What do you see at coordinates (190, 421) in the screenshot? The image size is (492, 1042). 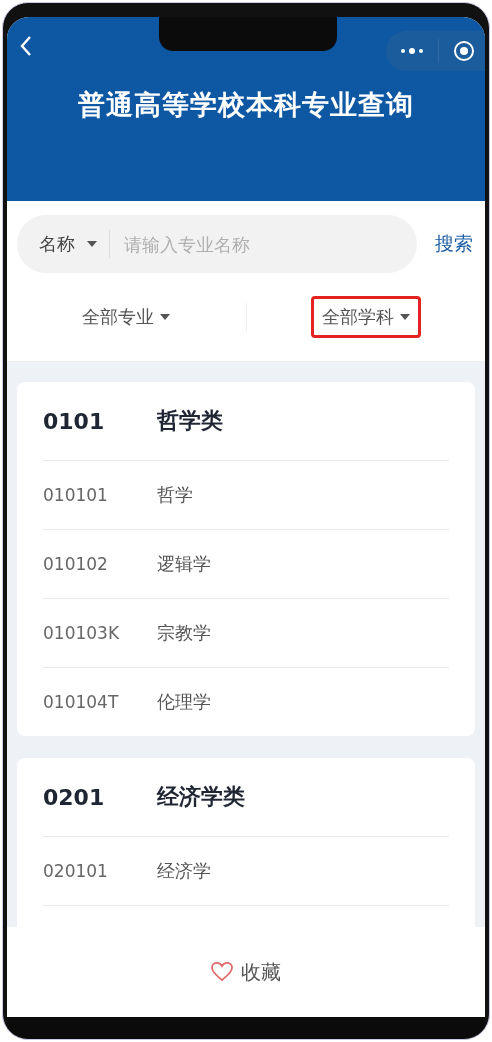 I see `category-name: 哲学类` at bounding box center [190, 421].